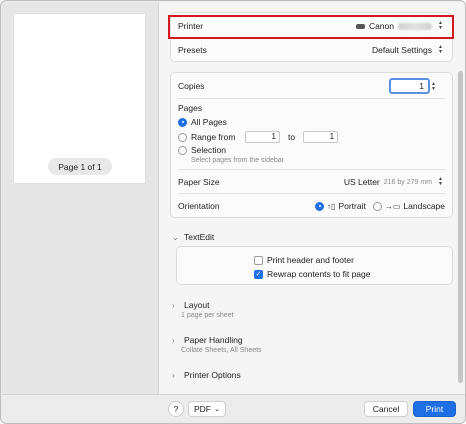 This screenshot has width=466, height=424. I want to click on copies-stepper-icon: ▲ ▼, so click(433, 86).